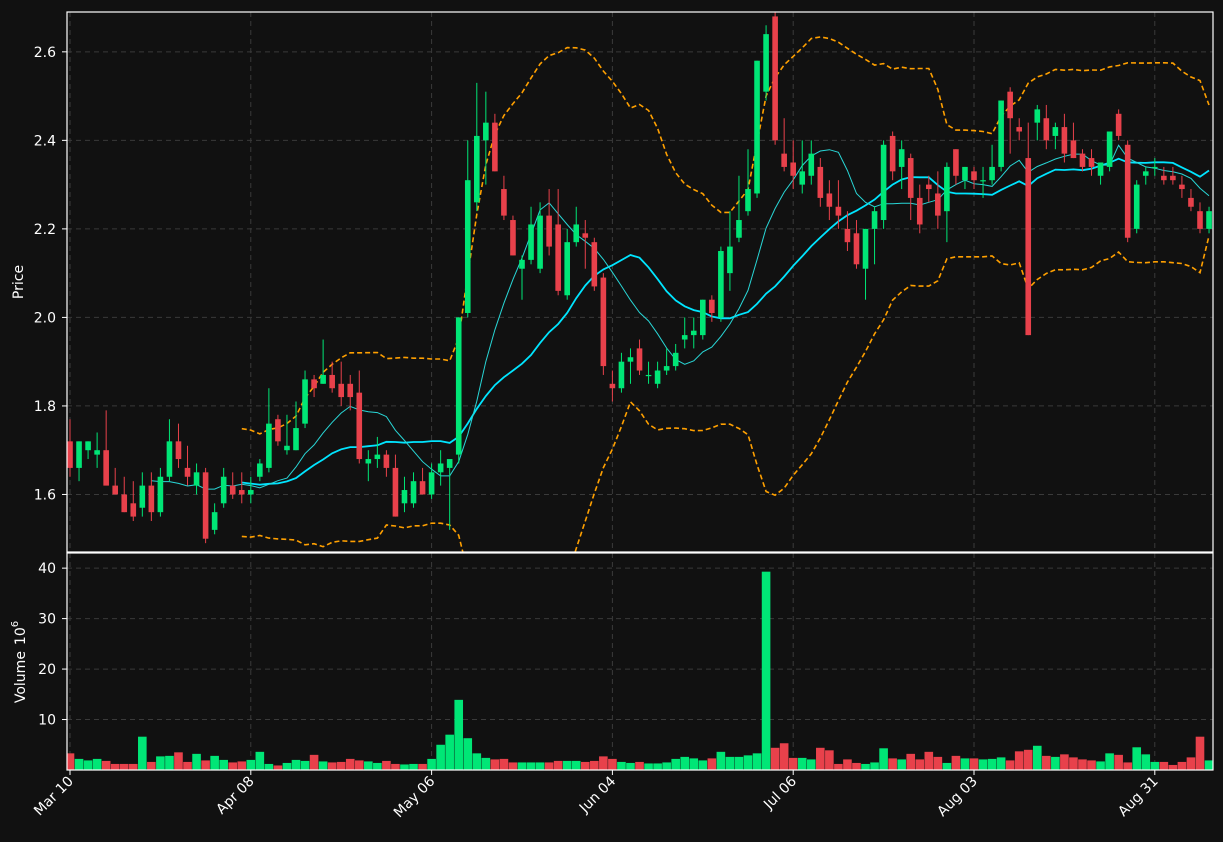 The height and width of the screenshot is (842, 1223). Describe the element at coordinates (45, 230) in the screenshot. I see `price-tick-label: 2.2` at that location.